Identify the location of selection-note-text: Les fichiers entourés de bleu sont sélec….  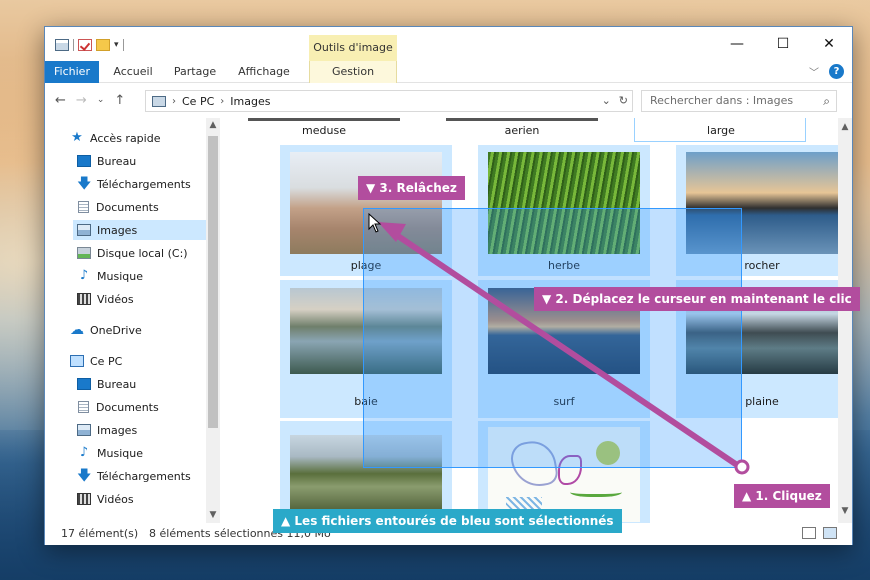
(454, 521).